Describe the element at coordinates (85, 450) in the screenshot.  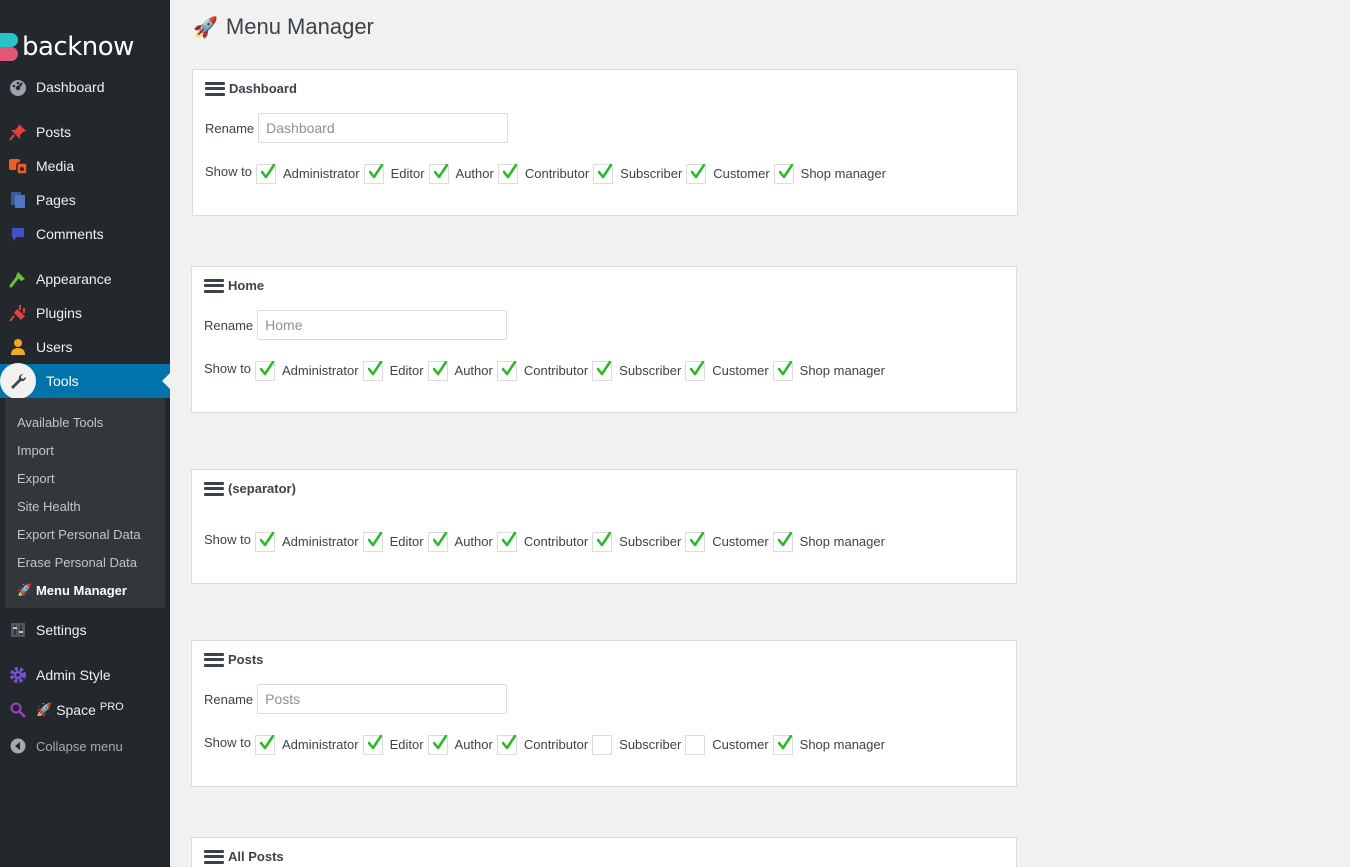
I see `submenu-item-import: Import` at that location.